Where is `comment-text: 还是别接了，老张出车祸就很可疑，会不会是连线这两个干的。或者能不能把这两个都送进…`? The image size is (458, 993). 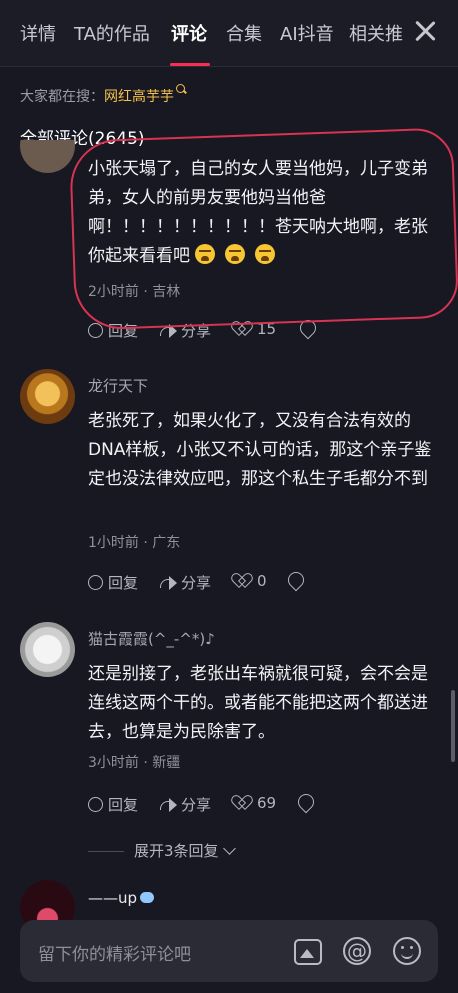 comment-text: 还是别接了，老张出车祸就很可疑，会不会是连线这两个干的。或者能不能把这两个都送进… is located at coordinates (258, 703).